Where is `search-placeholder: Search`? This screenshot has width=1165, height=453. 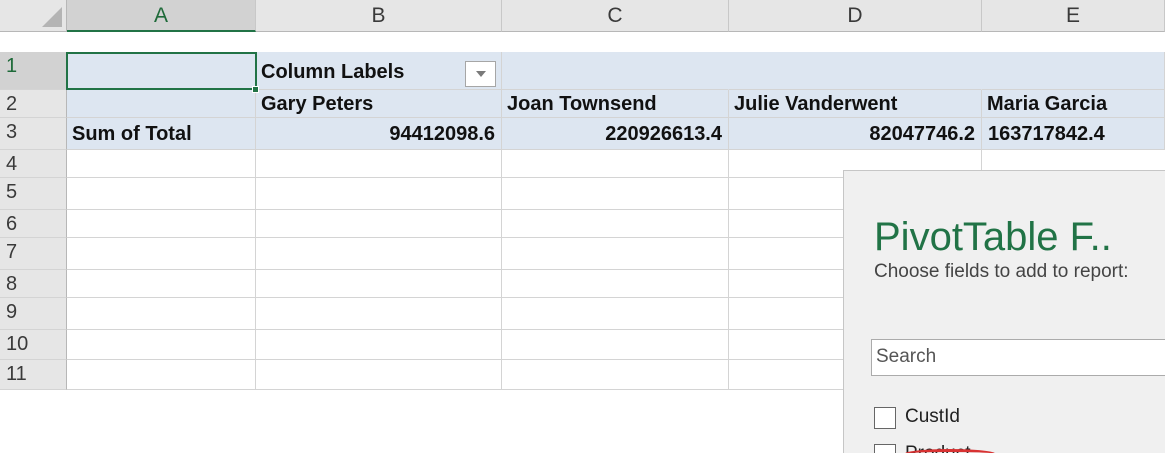
search-placeholder: Search is located at coordinates (906, 356).